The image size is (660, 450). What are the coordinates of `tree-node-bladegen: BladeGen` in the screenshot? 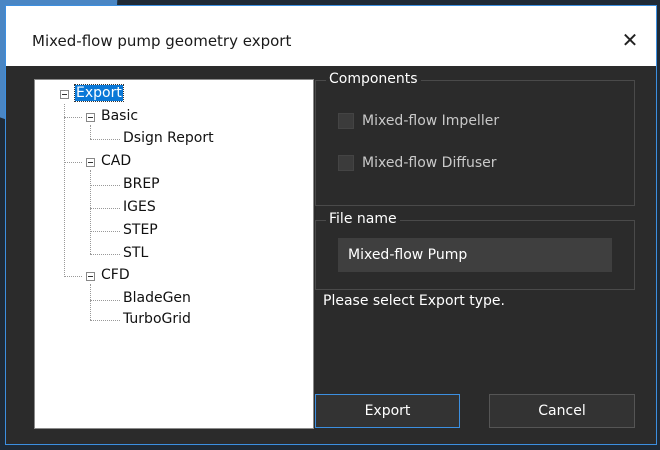 It's located at (157, 298).